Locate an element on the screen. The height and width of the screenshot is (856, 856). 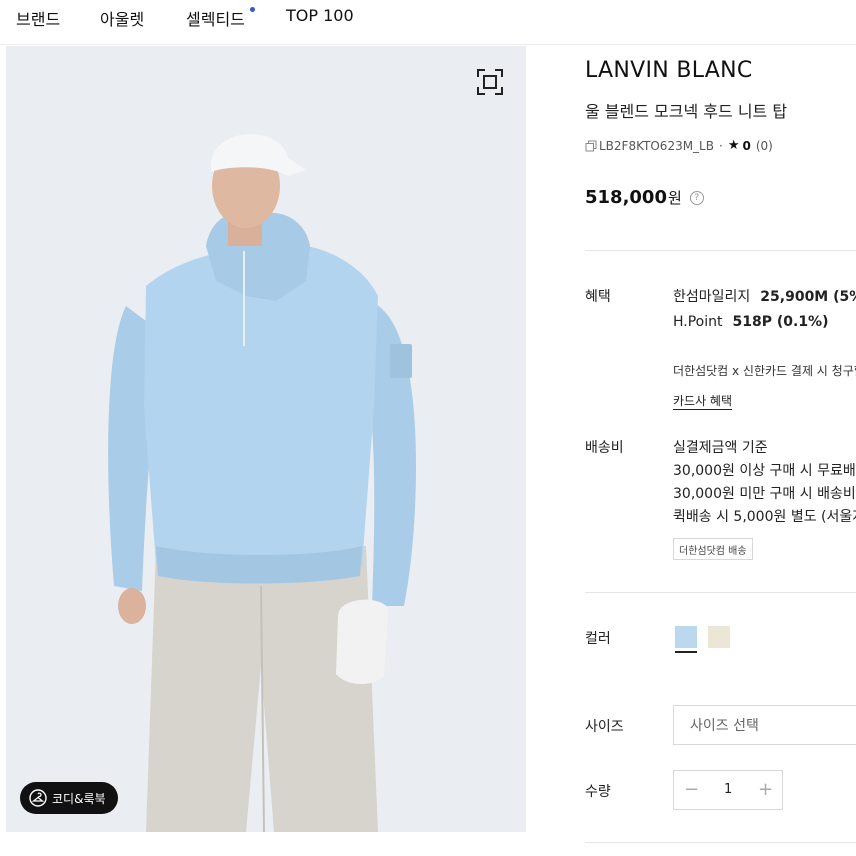
card-promo-text: 더한섬닷컴 x 신한카드 결제 시 청구할인 is located at coordinates (764, 371).